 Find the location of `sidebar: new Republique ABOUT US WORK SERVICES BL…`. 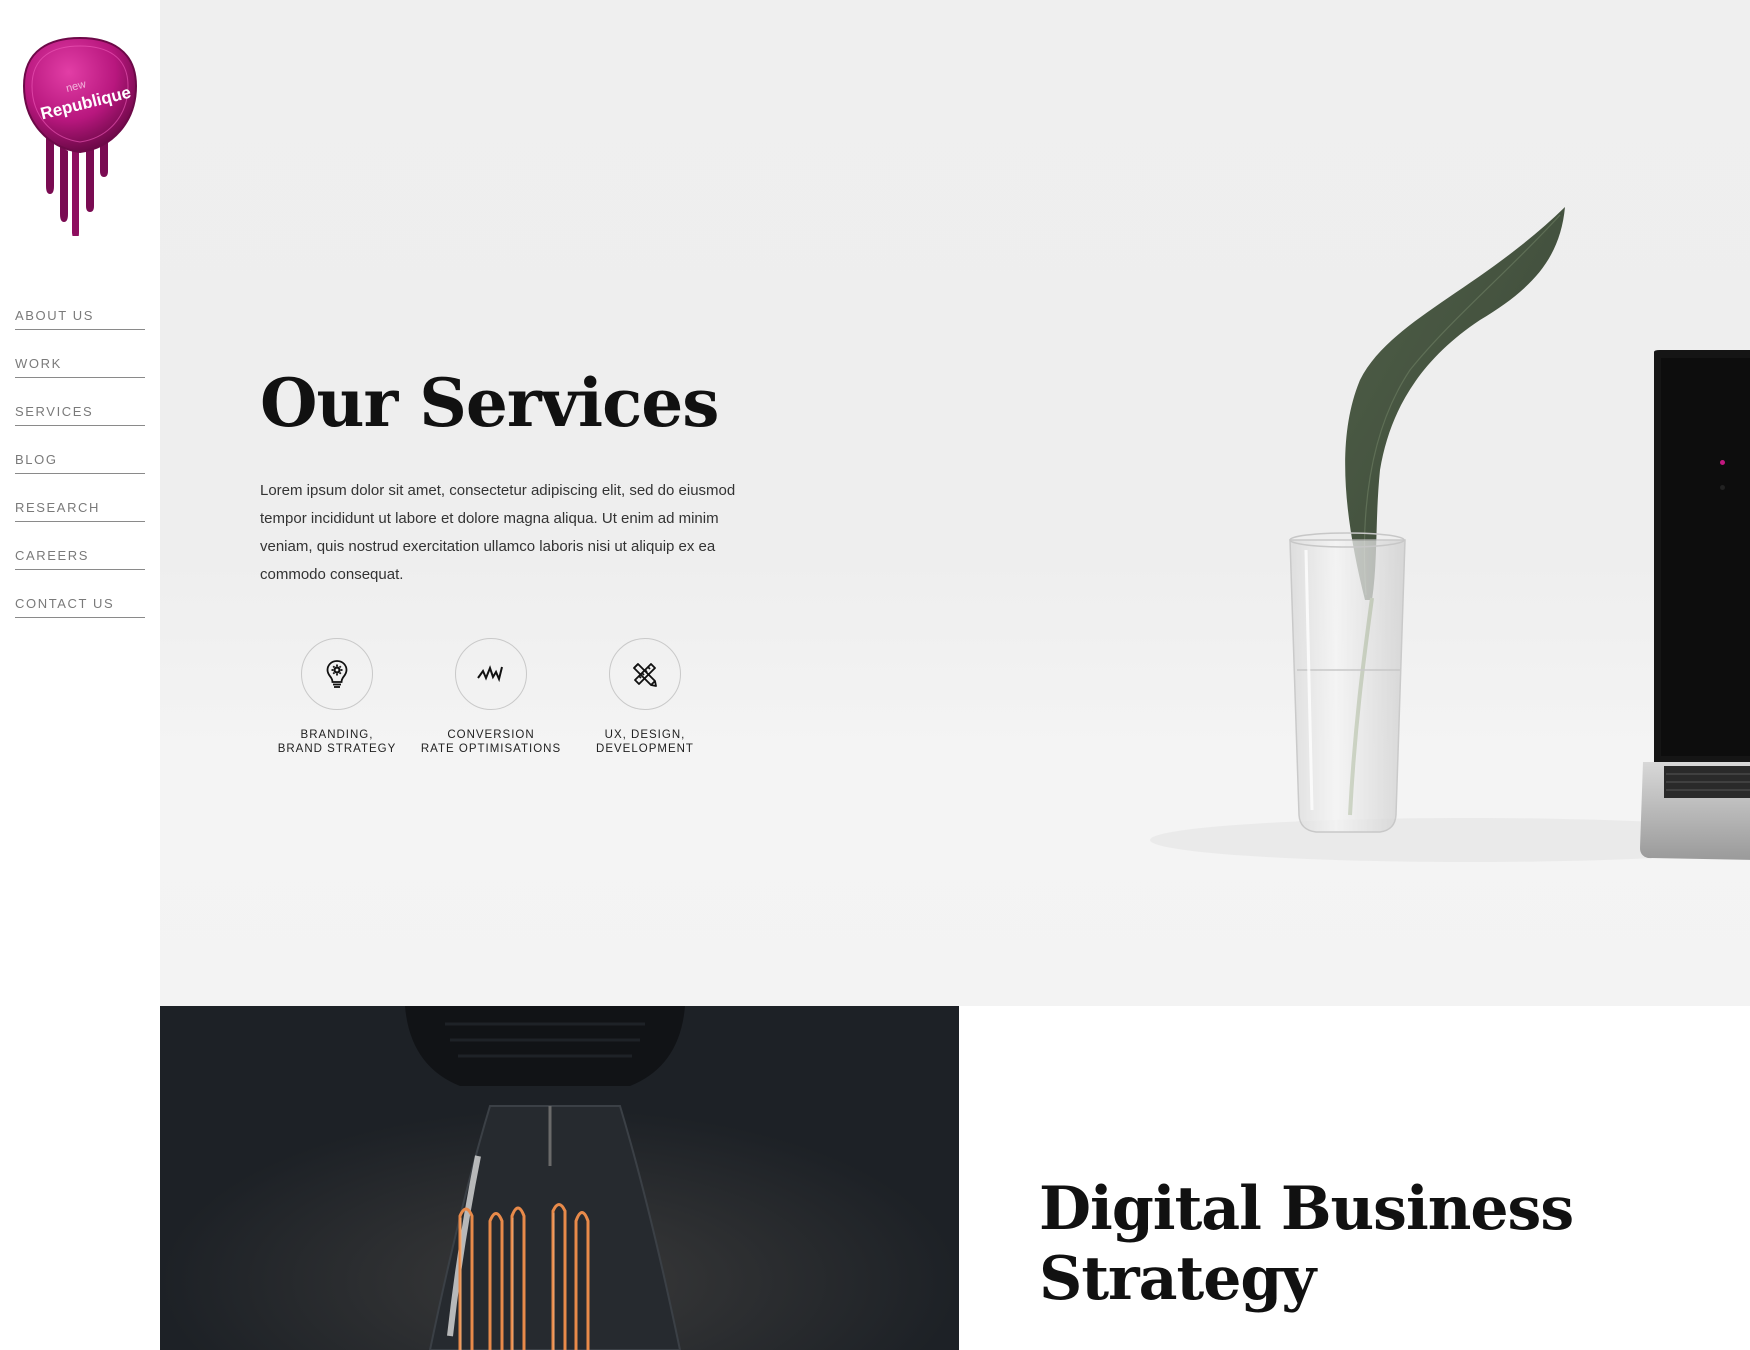

sidebar: new Republique ABOUT US WORK SERVICES BL… is located at coordinates (80, 675).